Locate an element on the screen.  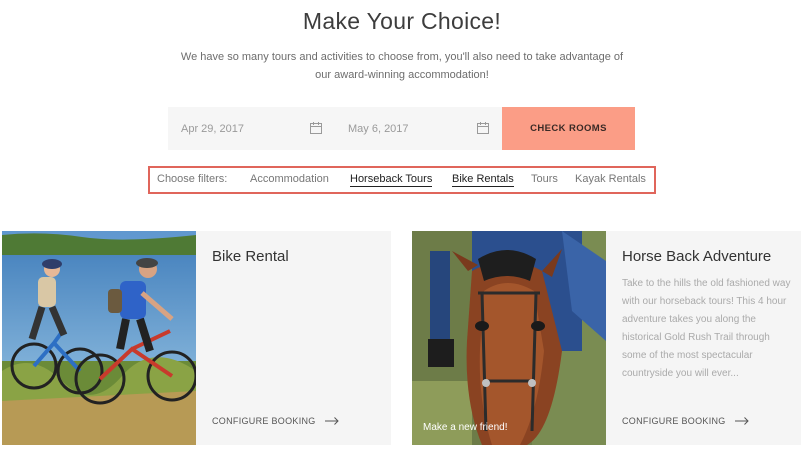
card-title: Horse Back Adventure is located at coordinates (697, 256).